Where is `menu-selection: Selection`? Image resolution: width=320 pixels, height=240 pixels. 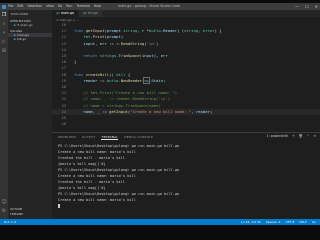 menu-selection: Selection is located at coordinates (35, 6).